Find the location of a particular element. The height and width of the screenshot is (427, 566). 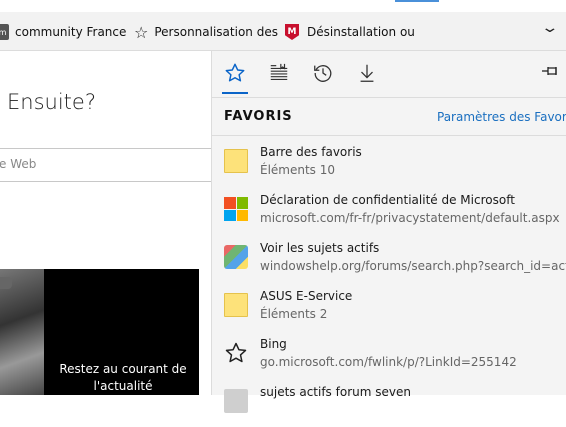

favorites-bar-item-community: m community France is located at coordinates (63, 32).